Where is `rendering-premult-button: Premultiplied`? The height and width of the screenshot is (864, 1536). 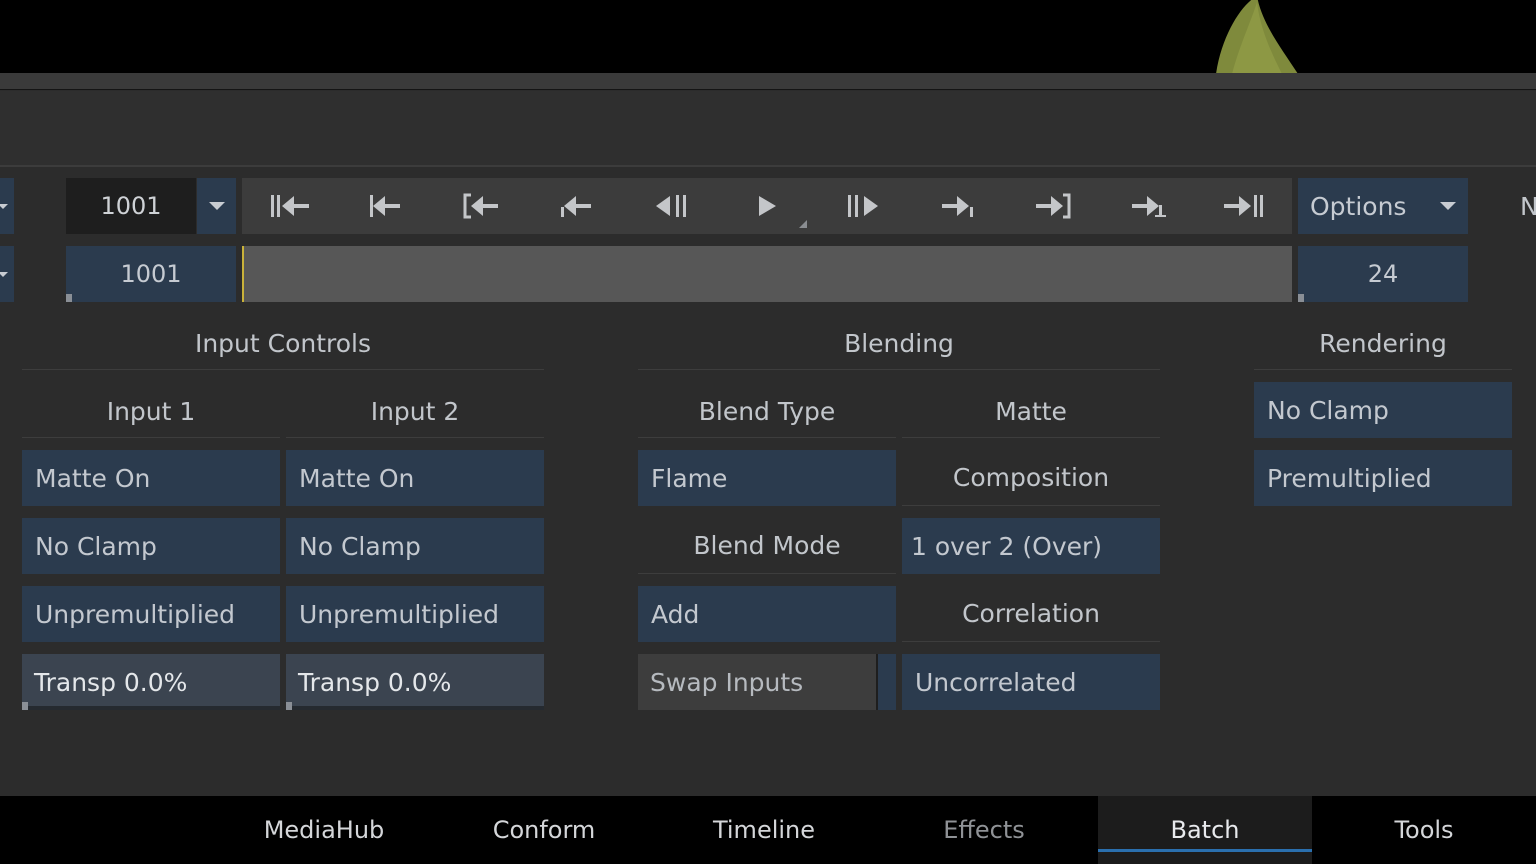
rendering-premult-button: Premultiplied is located at coordinates (1383, 478).